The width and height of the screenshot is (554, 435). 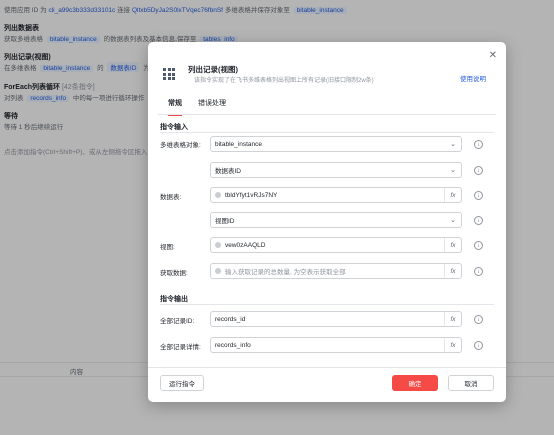 What do you see at coordinates (213, 69) in the screenshot?
I see `dialog-title: 列出记录(视图)` at bounding box center [213, 69].